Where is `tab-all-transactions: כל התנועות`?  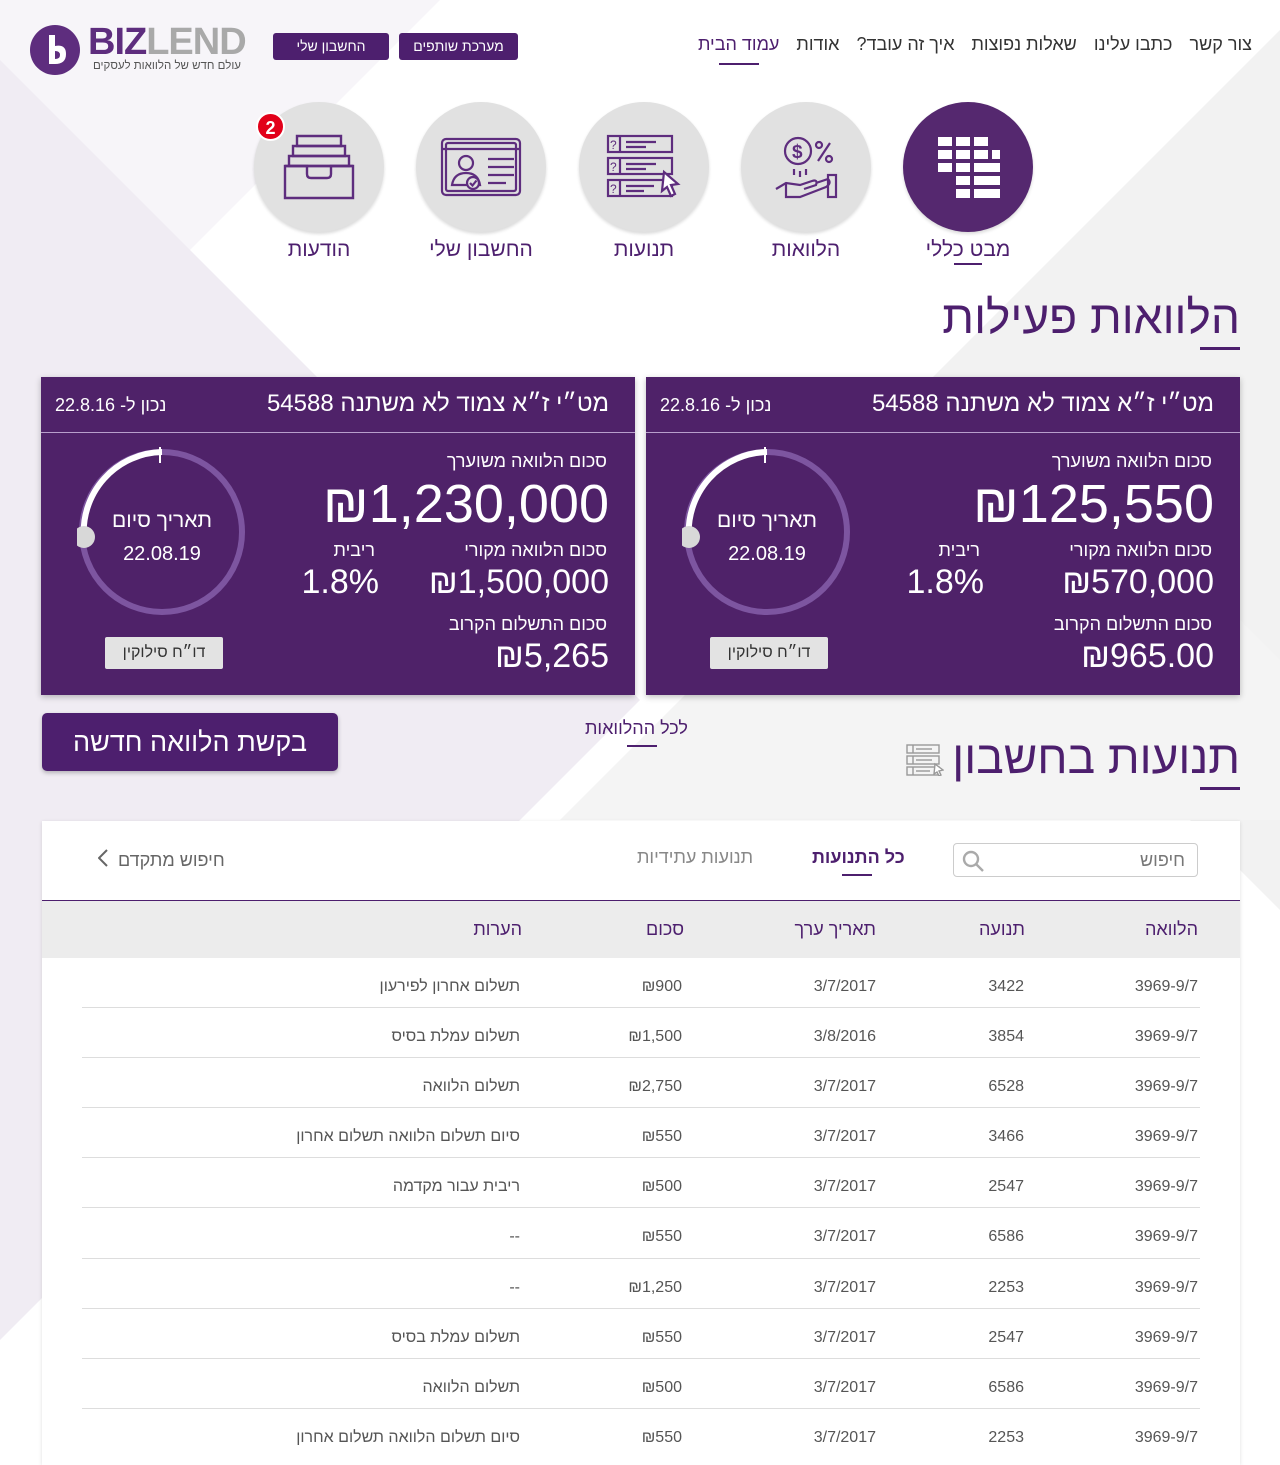
tab-all-transactions: כל התנועות is located at coordinates (858, 861).